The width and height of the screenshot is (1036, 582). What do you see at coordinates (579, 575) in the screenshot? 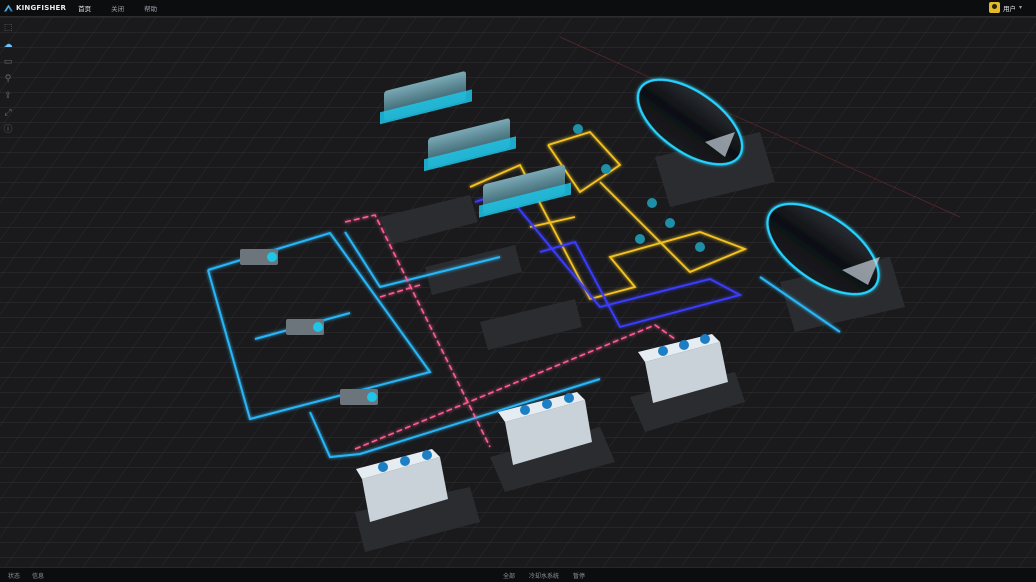
I see `status-tab-pause: 暂停` at bounding box center [579, 575].